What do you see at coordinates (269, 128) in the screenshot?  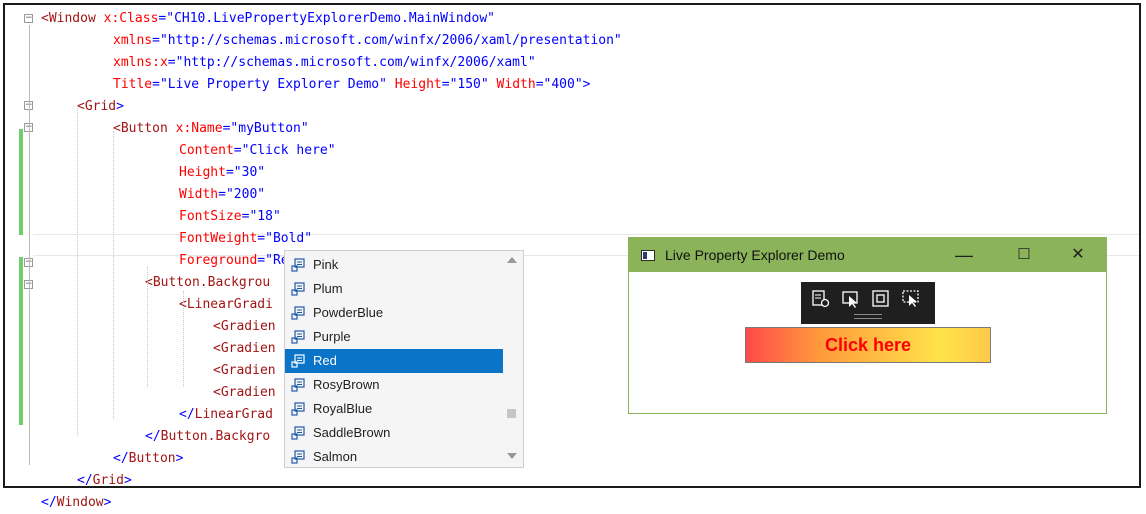 I see `code-token: myButton` at bounding box center [269, 128].